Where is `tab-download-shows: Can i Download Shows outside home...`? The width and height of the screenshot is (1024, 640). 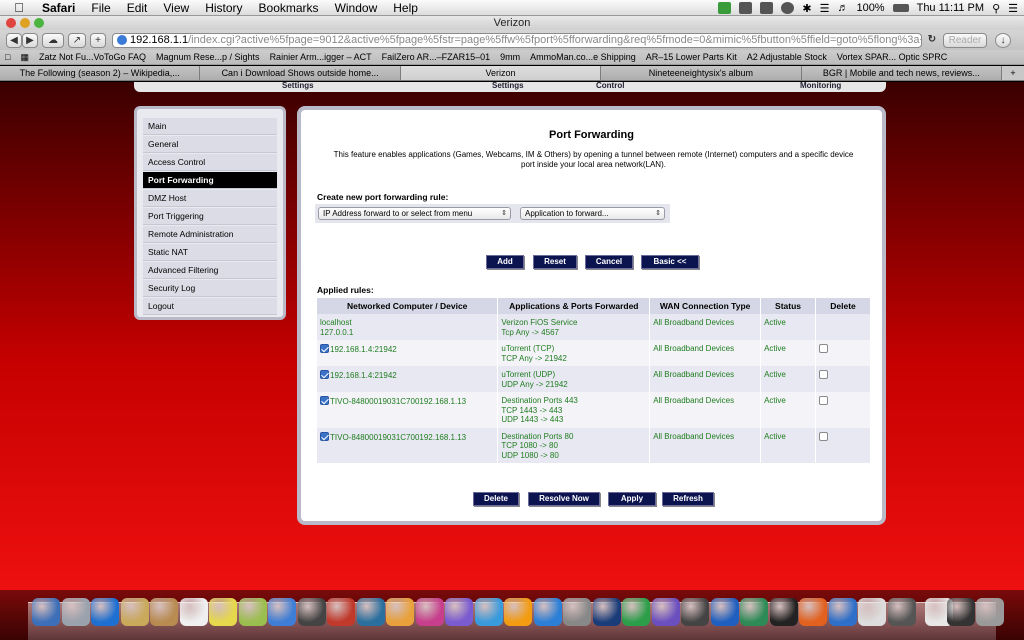 tab-download-shows: Can i Download Shows outside home... is located at coordinates (300, 73).